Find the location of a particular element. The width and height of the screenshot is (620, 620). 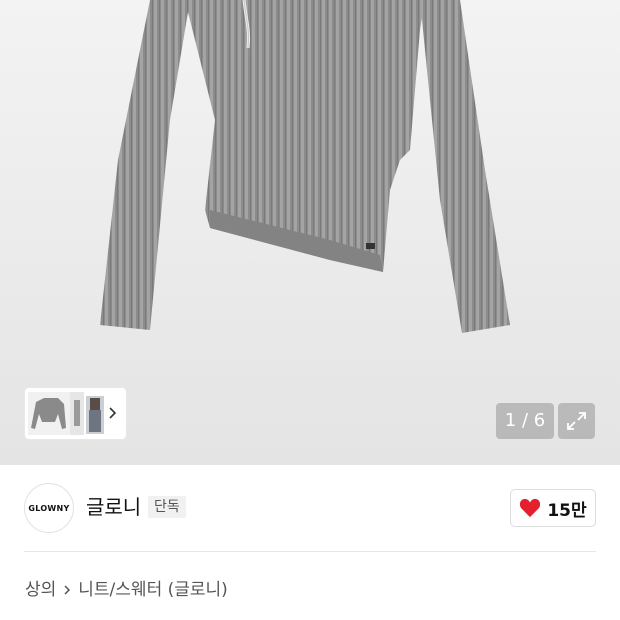

divider is located at coordinates (310, 551).